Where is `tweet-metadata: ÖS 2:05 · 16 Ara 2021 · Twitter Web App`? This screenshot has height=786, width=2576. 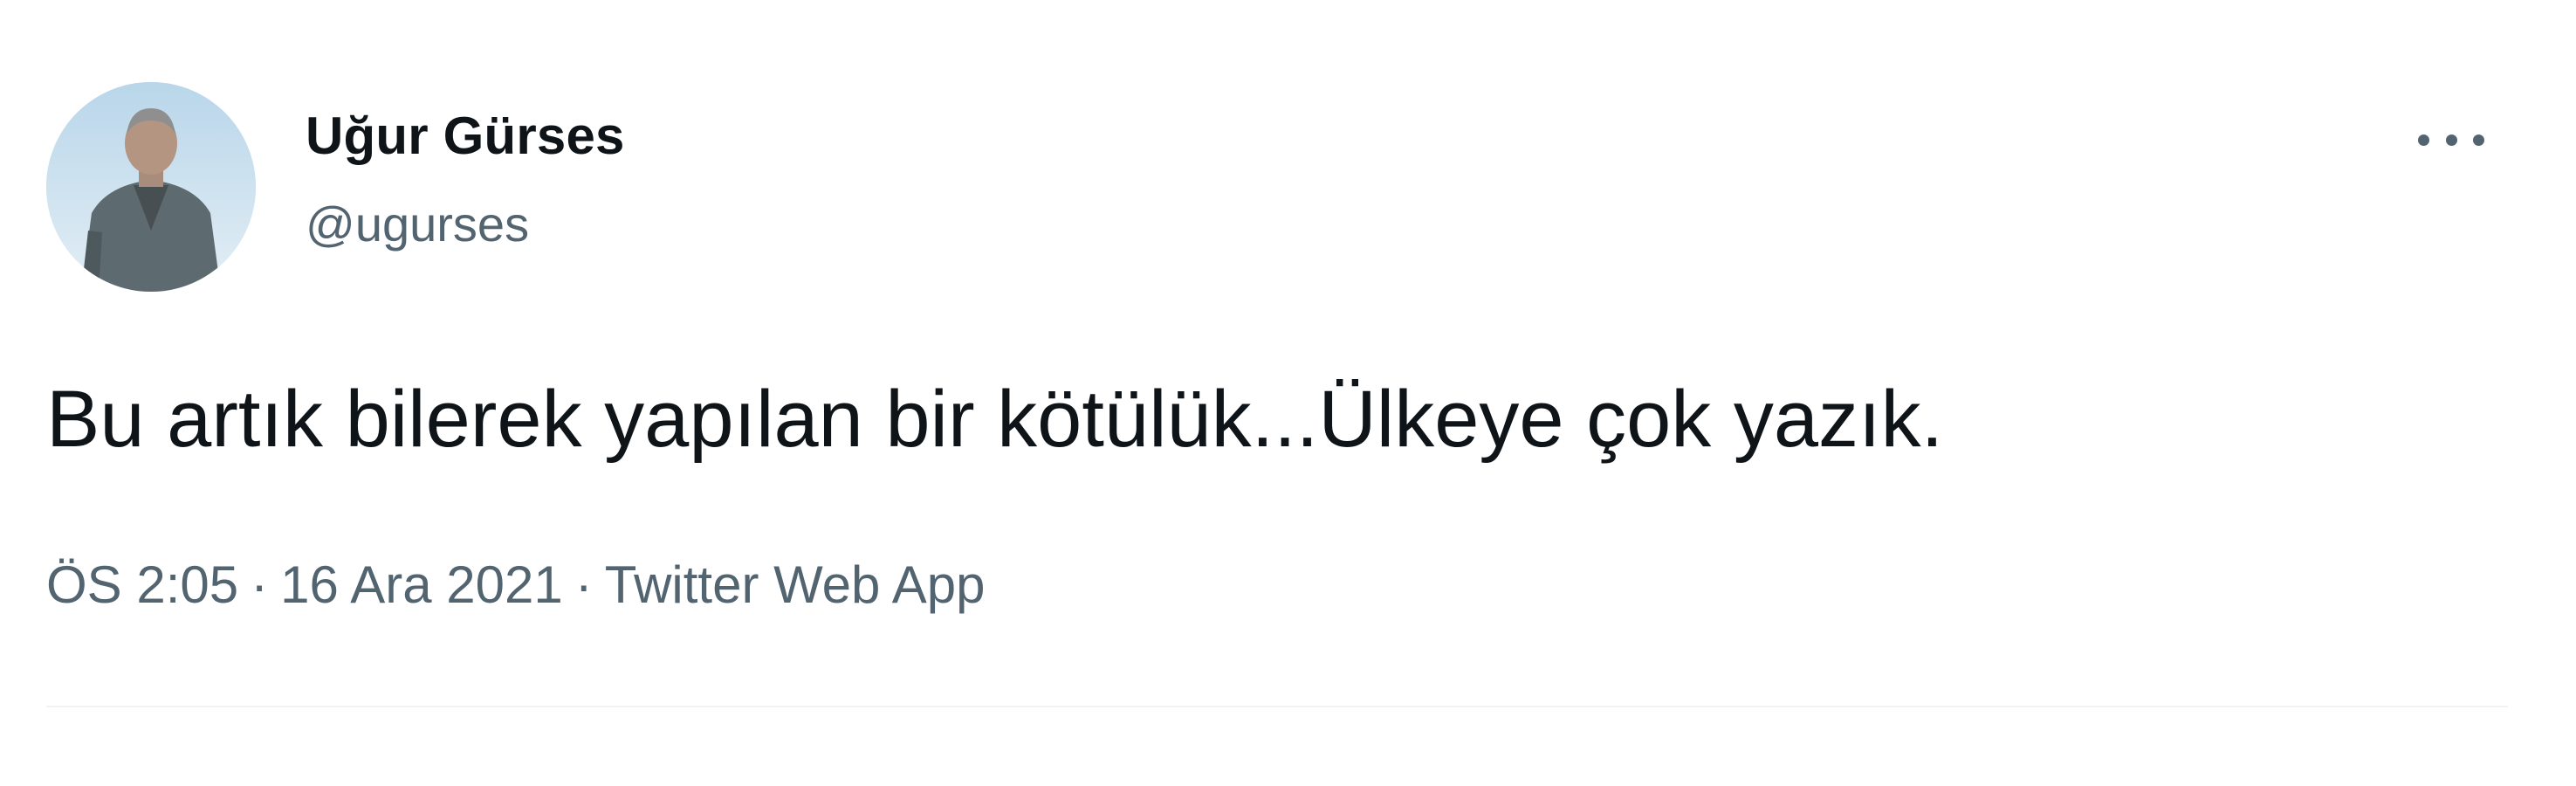 tweet-metadata: ÖS 2:05 · 16 Ara 2021 · Twitter Web App is located at coordinates (516, 585).